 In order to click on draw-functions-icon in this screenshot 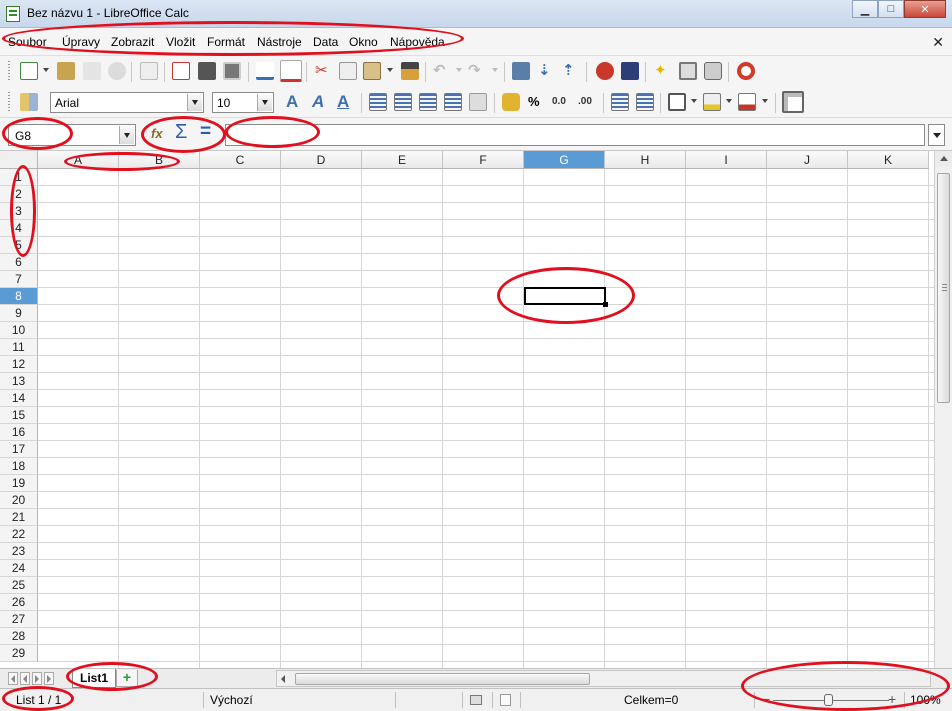, I will do `click(630, 71)`.